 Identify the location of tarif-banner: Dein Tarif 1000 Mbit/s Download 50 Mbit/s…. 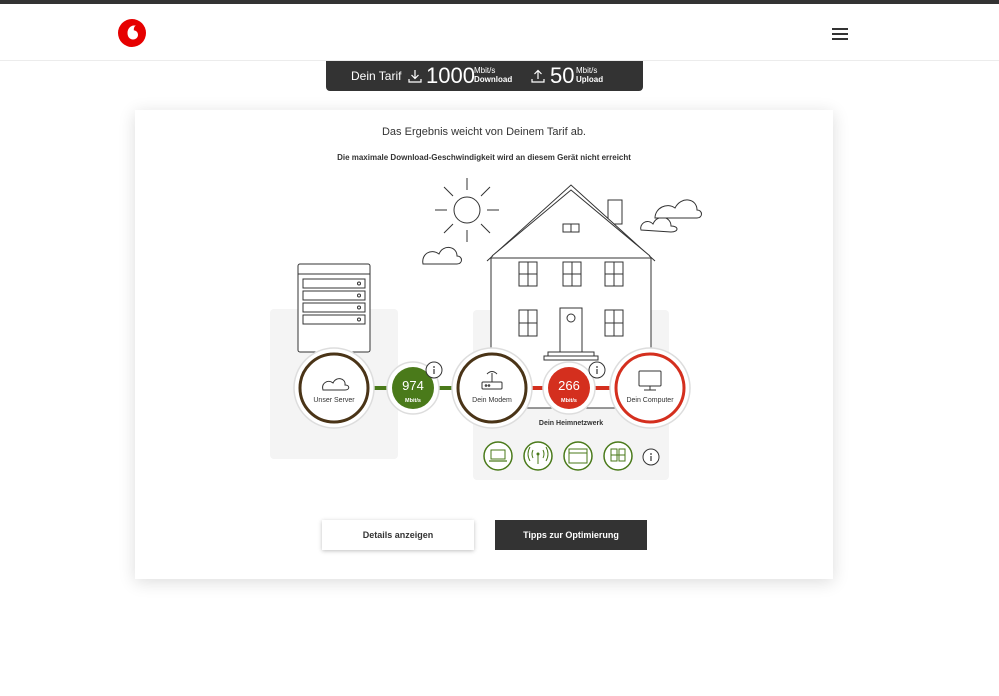
(484, 76).